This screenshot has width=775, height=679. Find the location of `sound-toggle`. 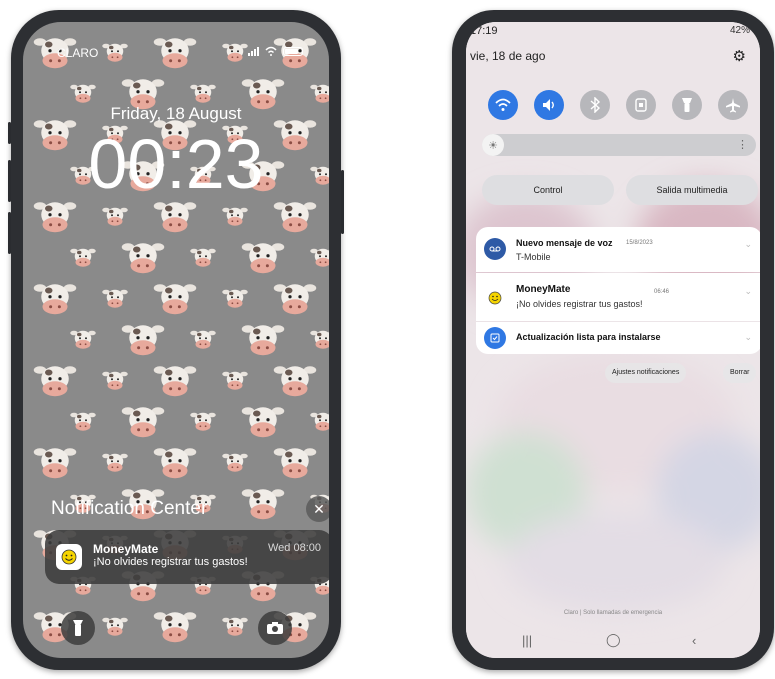

sound-toggle is located at coordinates (549, 105).